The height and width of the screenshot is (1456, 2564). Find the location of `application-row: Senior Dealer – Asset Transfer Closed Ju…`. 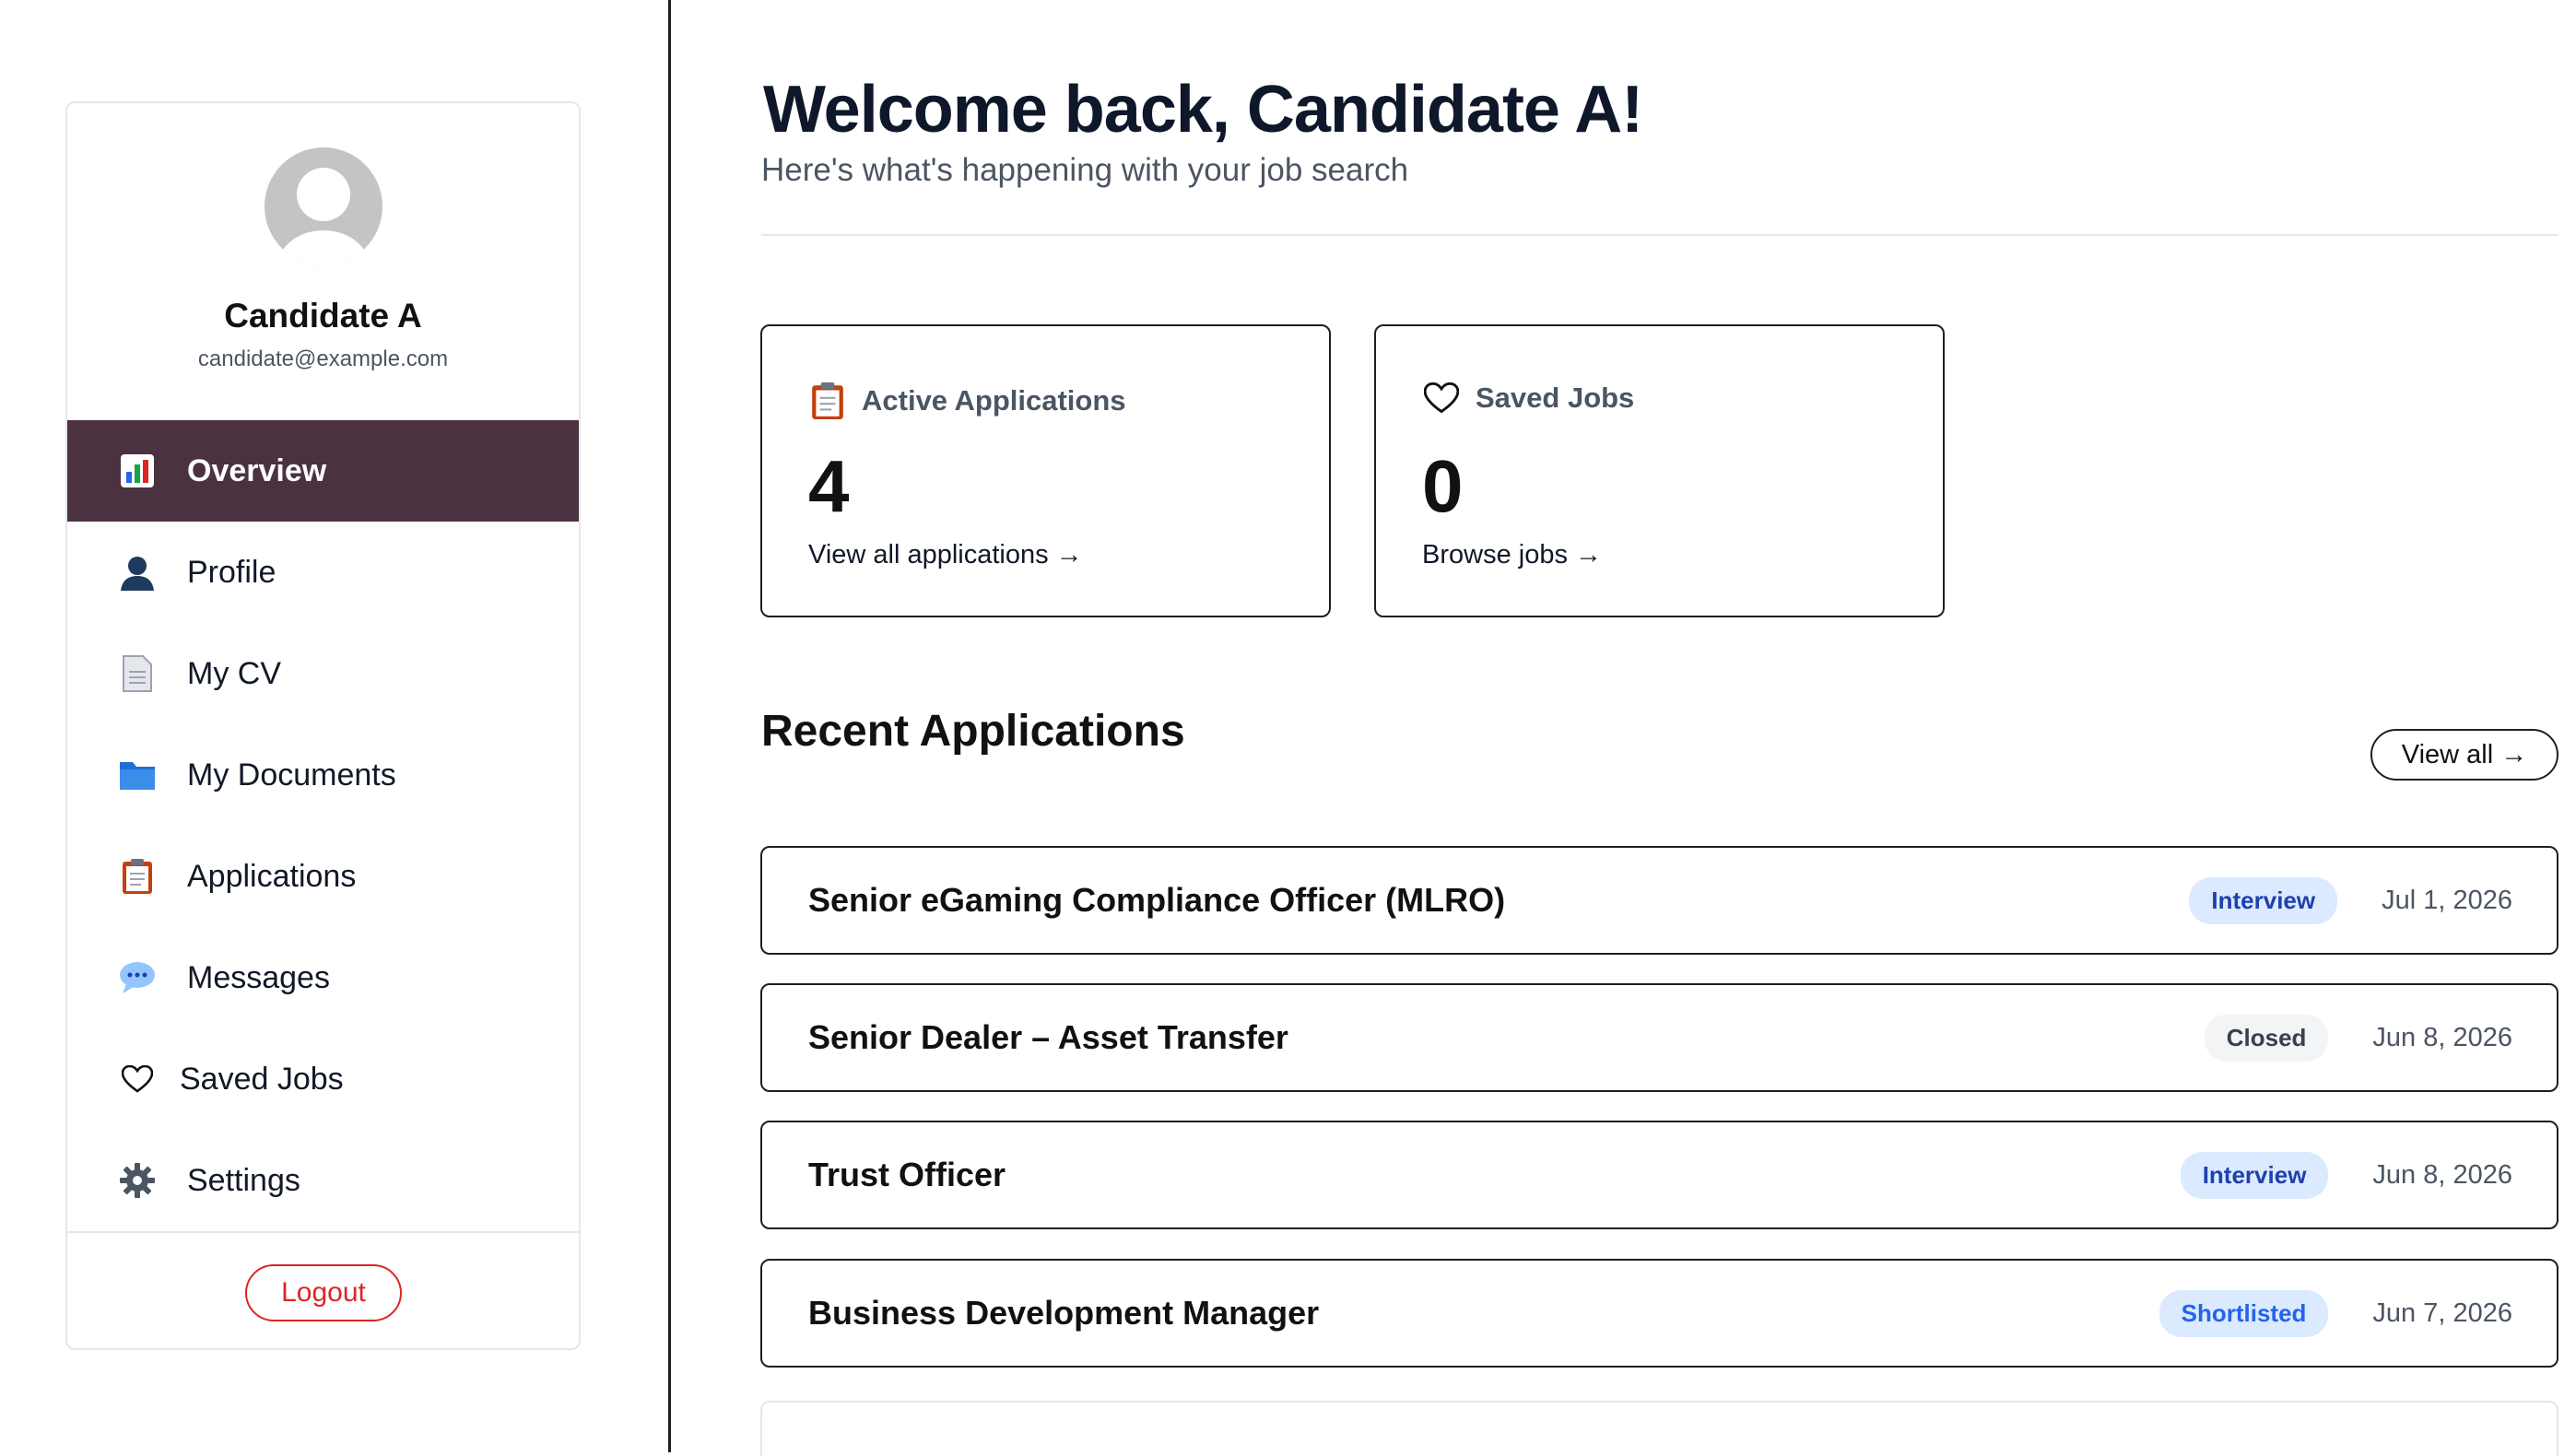

application-row: Senior Dealer – Asset Transfer Closed Ju… is located at coordinates (1659, 1037).